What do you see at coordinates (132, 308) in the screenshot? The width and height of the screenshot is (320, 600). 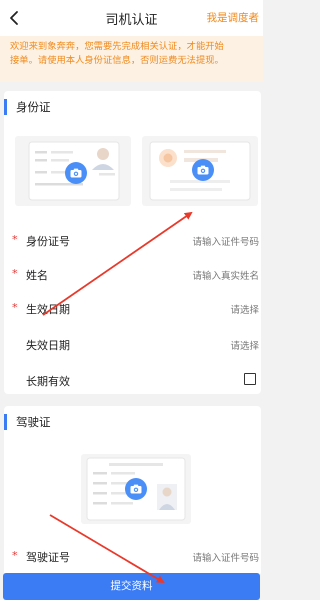 I see `effective-date-row: * 生效日期 请选择` at bounding box center [132, 308].